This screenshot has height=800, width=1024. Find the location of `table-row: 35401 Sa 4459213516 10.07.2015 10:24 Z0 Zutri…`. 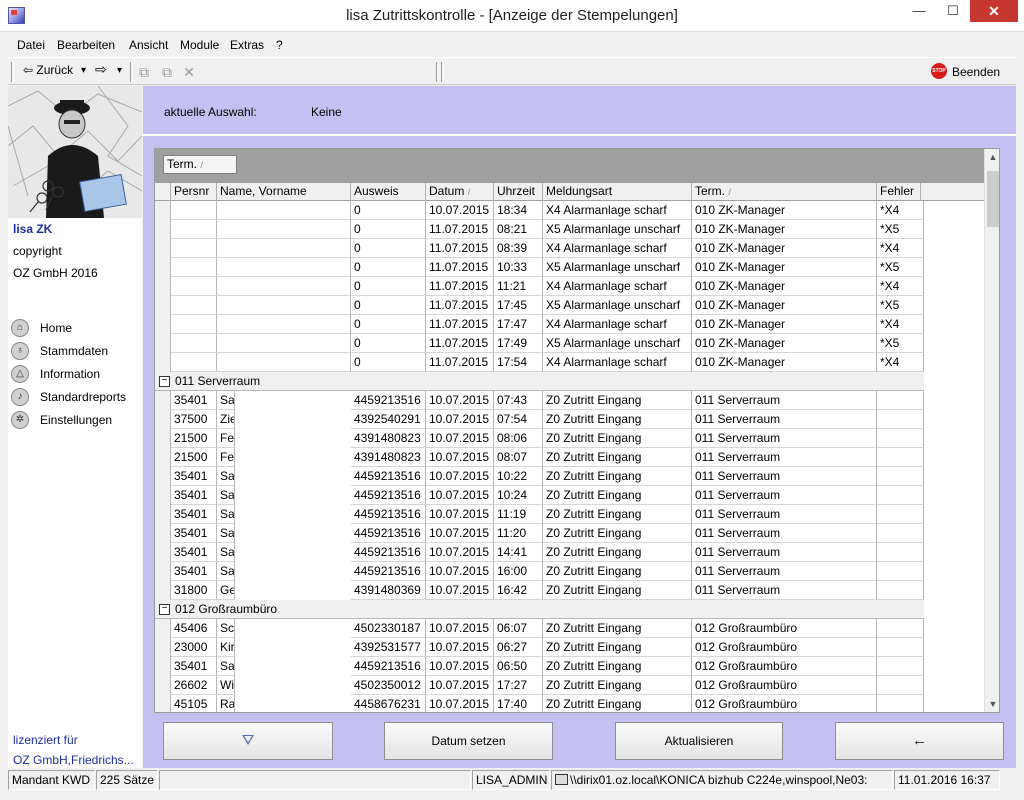

table-row: 35401 Sa 4459213516 10.07.2015 10:24 Z0 Zutri… is located at coordinates (569, 495).